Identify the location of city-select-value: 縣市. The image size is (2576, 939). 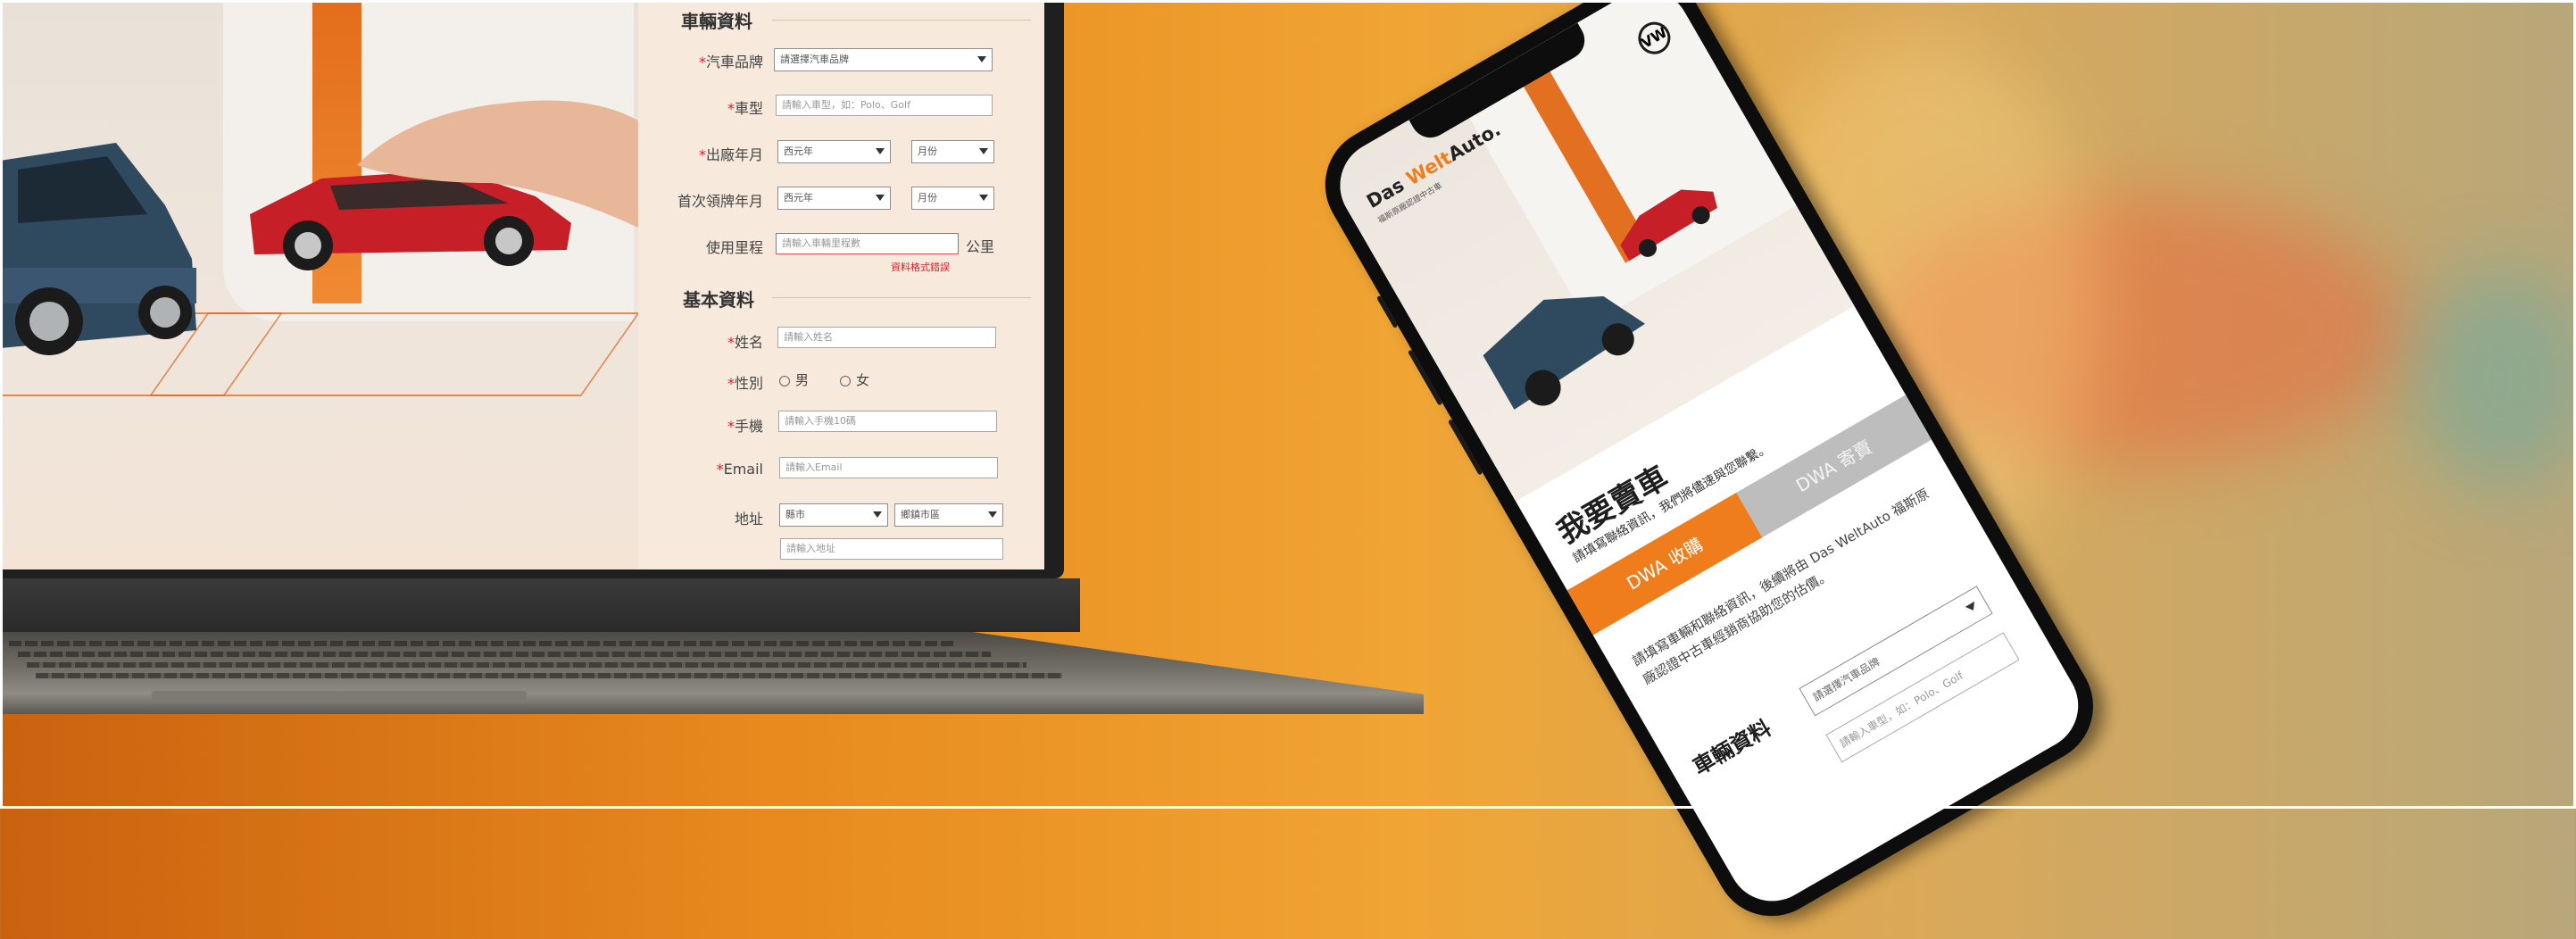
(795, 514).